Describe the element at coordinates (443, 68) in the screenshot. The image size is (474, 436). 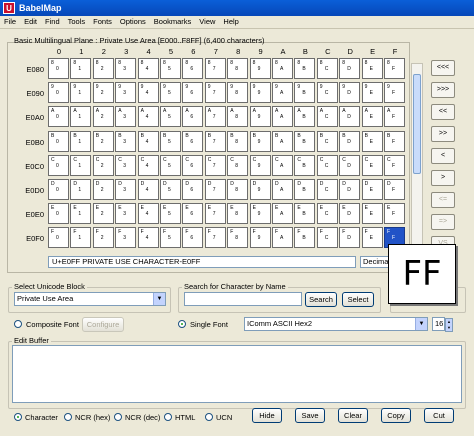
I see `nav-first-button: <<<` at that location.